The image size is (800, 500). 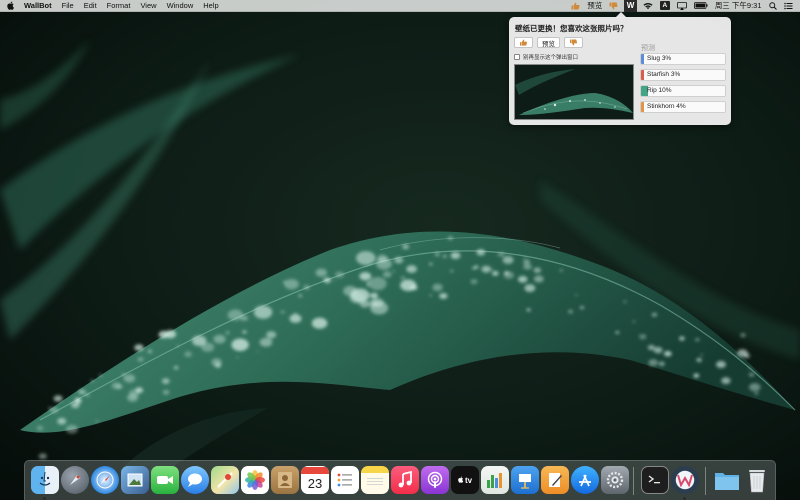 I want to click on wallbot-status-icon: W, so click(x=630, y=6).